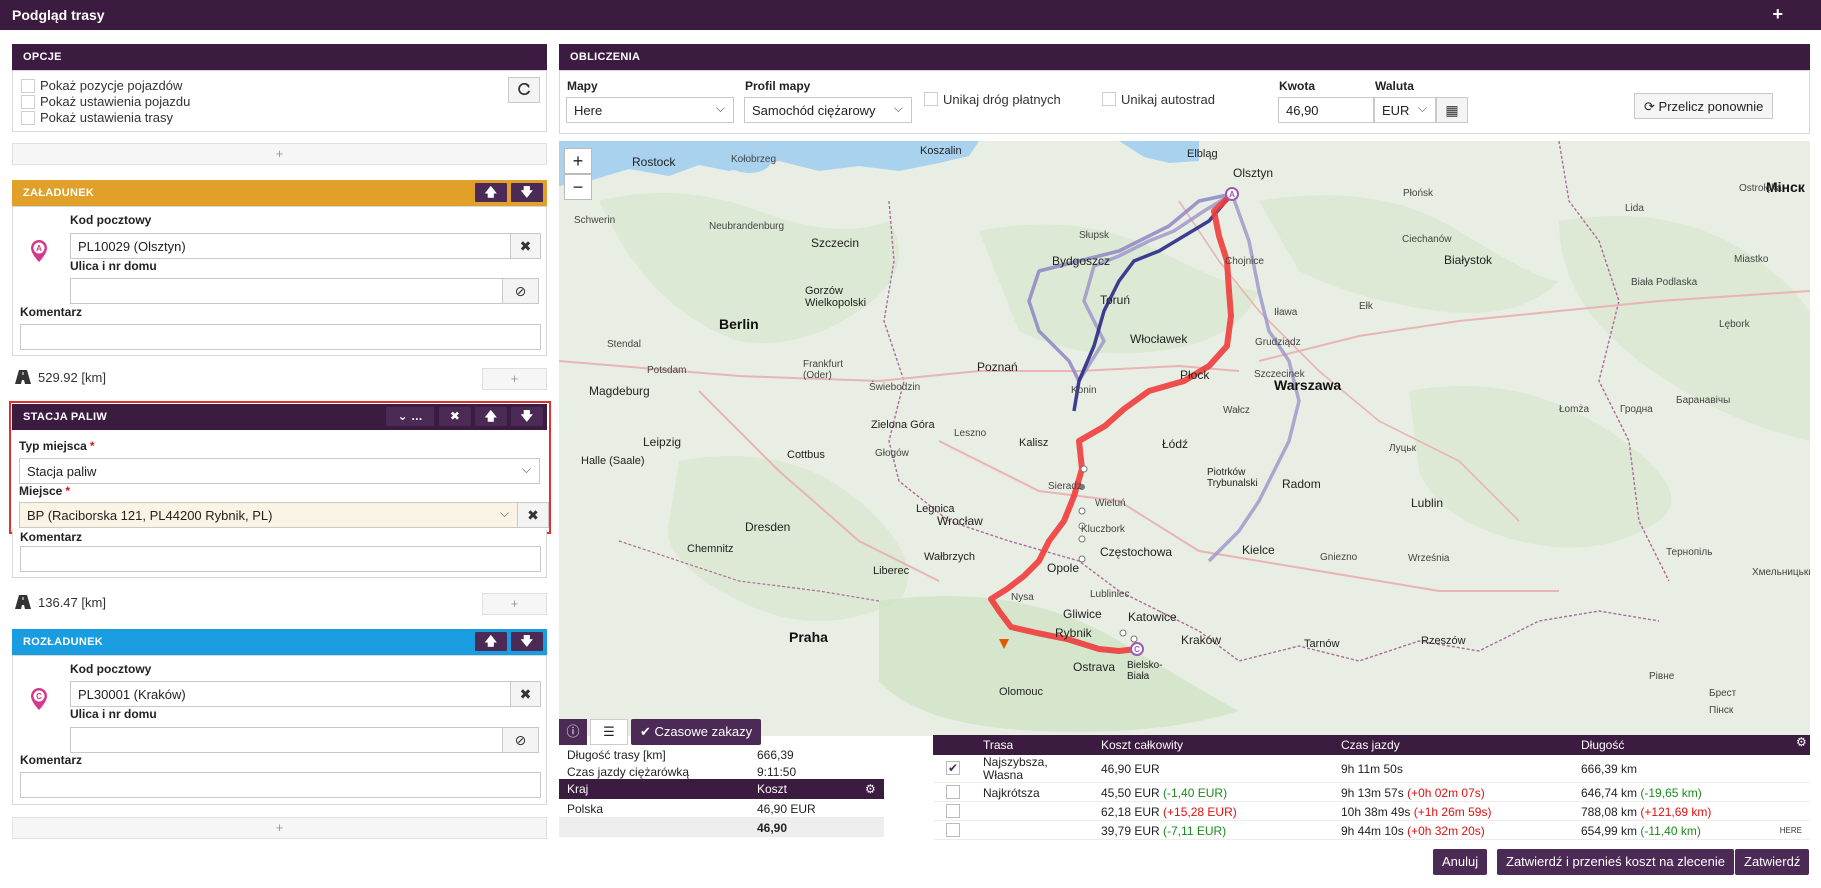  I want to click on map-city: Łódź, so click(1175, 444).